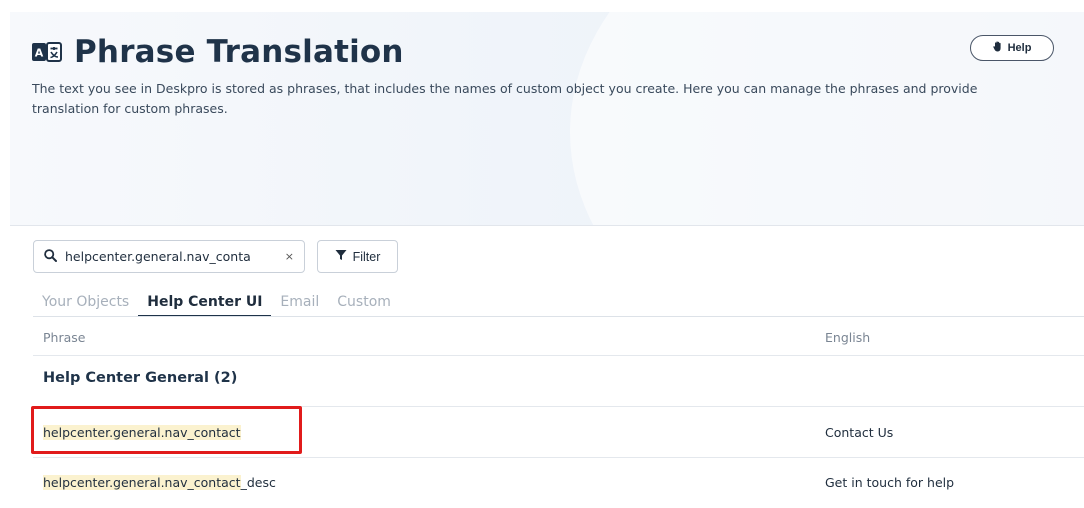  I want to click on column-header-phrase: Phrase, so click(64, 337).